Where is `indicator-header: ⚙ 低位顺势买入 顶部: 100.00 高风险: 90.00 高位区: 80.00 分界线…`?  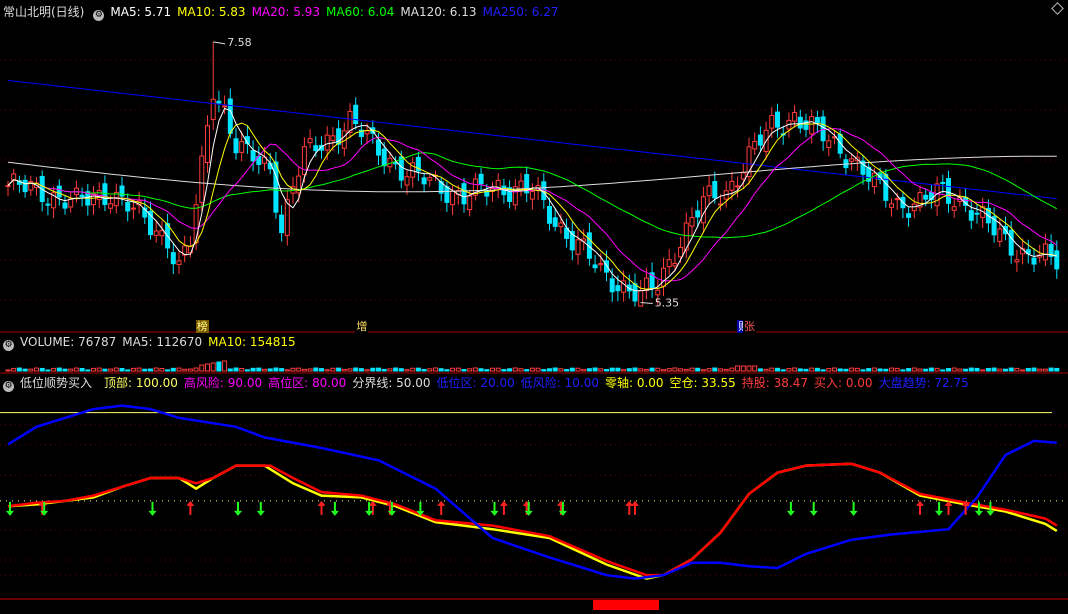 indicator-header: ⚙ 低位顺势买入 顶部: 100.00 高风险: 90.00 高位区: 80.00 分界线… is located at coordinates (490, 383).